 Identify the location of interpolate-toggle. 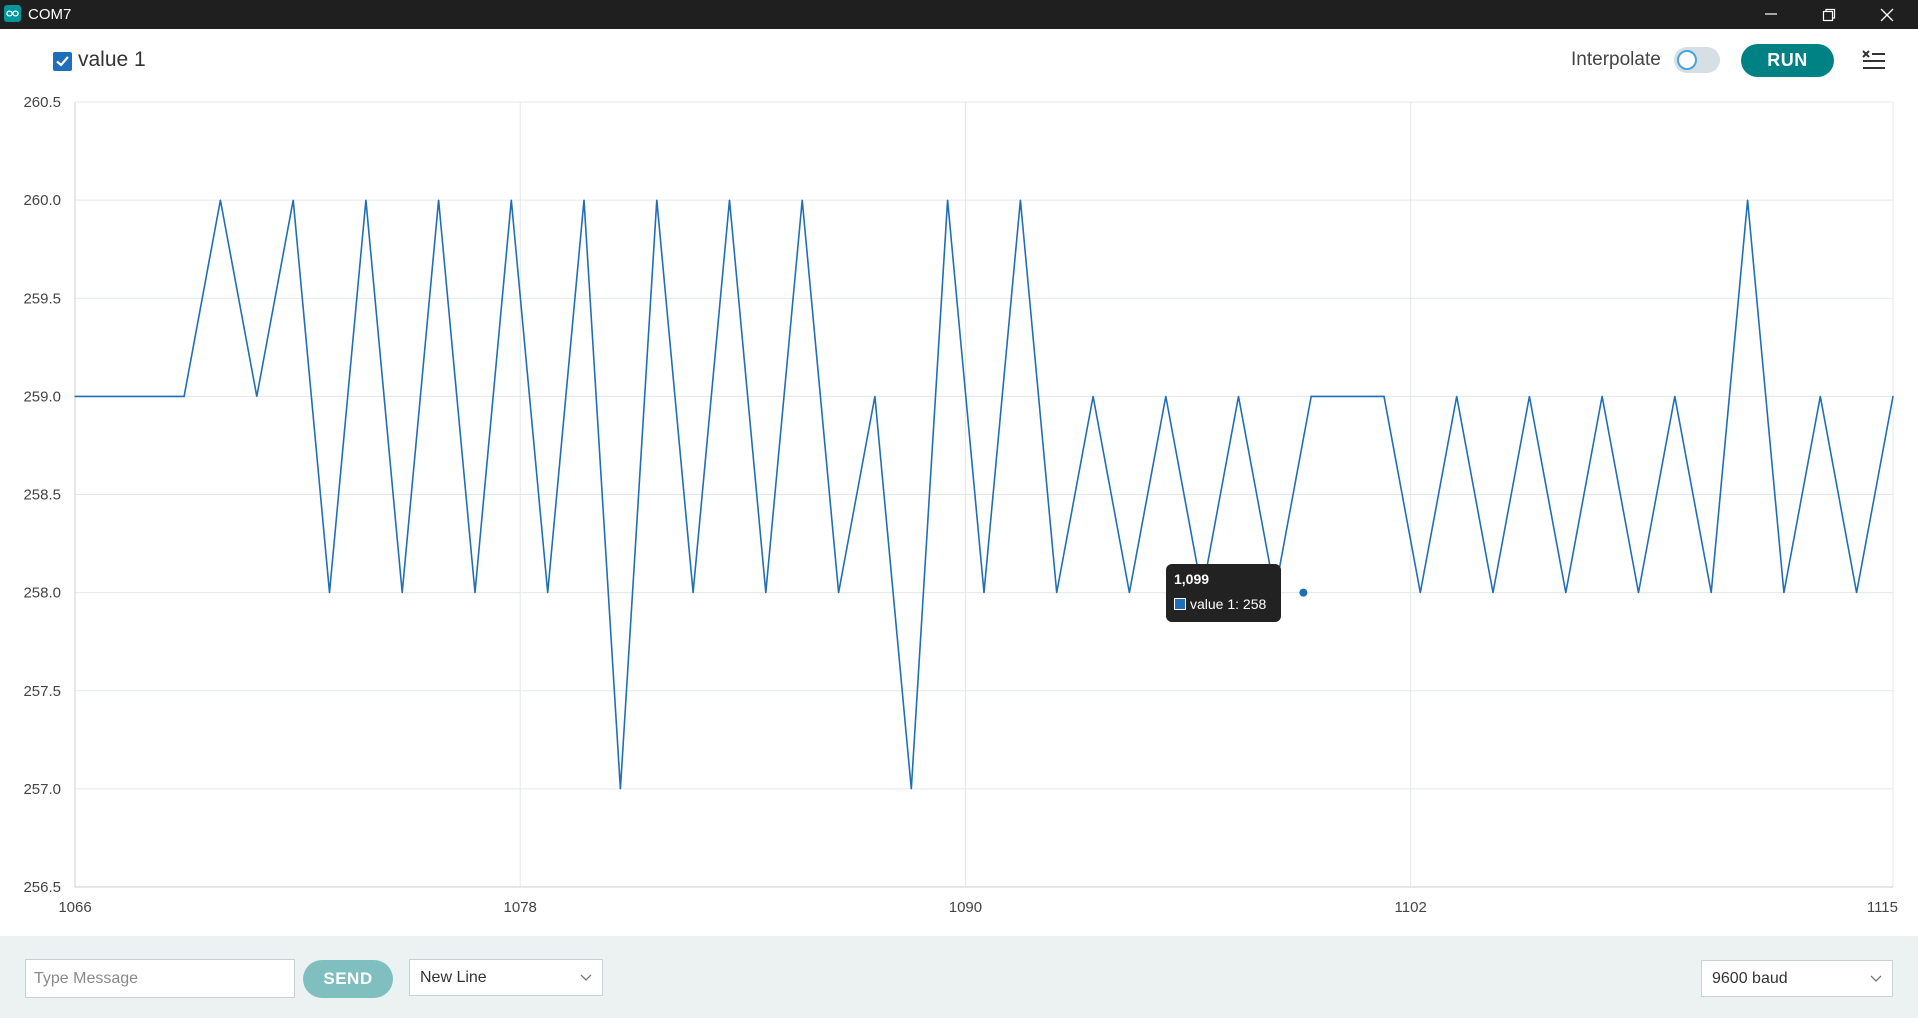
(1697, 60).